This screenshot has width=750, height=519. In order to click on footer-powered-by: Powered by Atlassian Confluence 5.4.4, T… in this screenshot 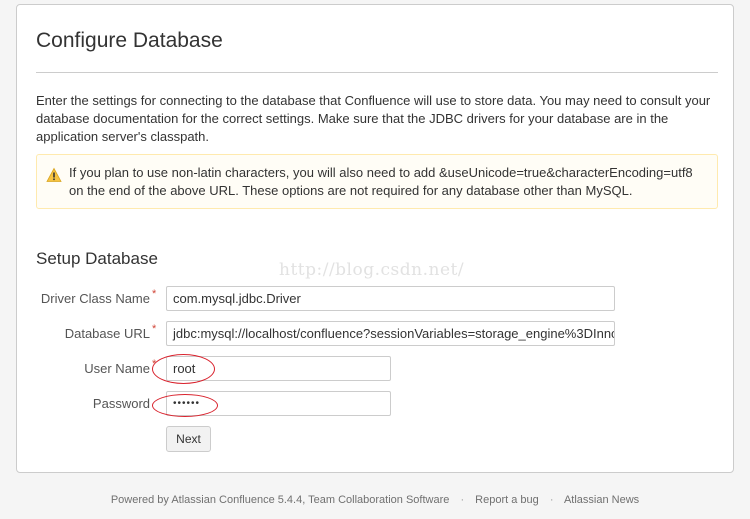, I will do `click(280, 500)`.